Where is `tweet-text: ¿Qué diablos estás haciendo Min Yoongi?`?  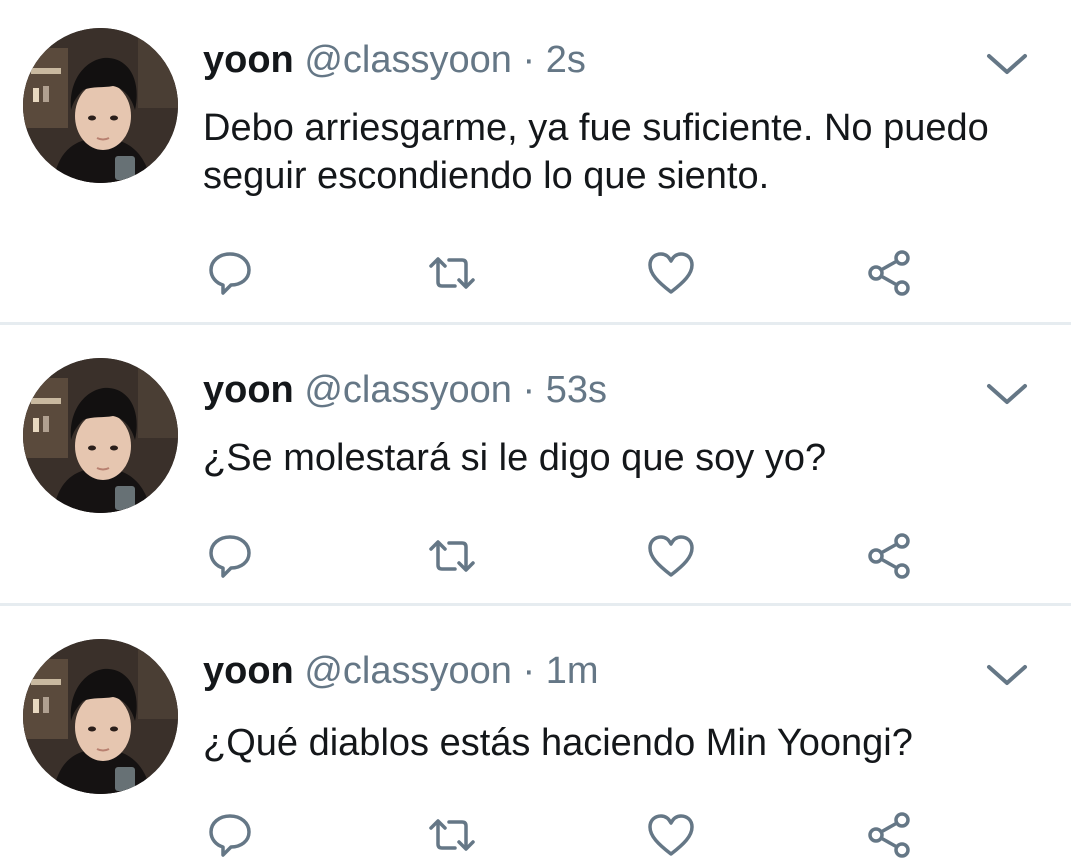
tweet-text: ¿Qué diablos estás haciendo Min Yoongi? is located at coordinates (558, 743).